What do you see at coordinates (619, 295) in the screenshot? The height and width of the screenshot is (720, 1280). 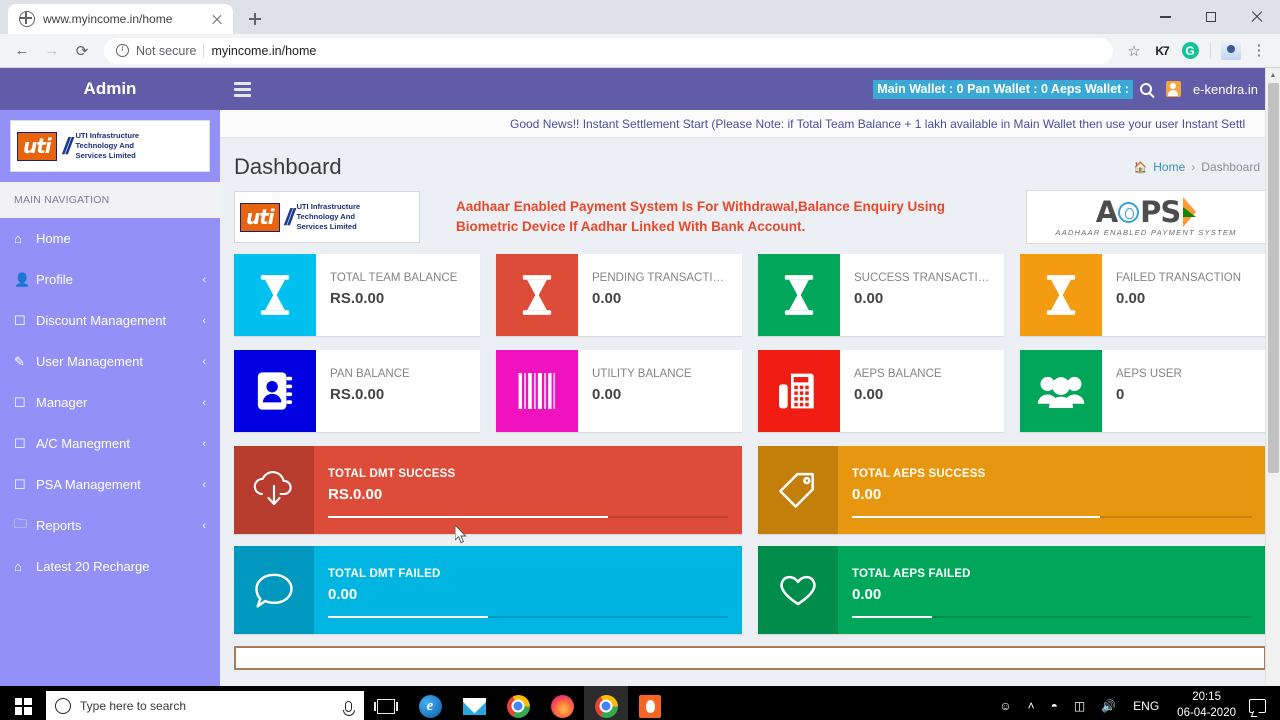 I see `info-box: PENDING TRANSACTI… 0.00` at bounding box center [619, 295].